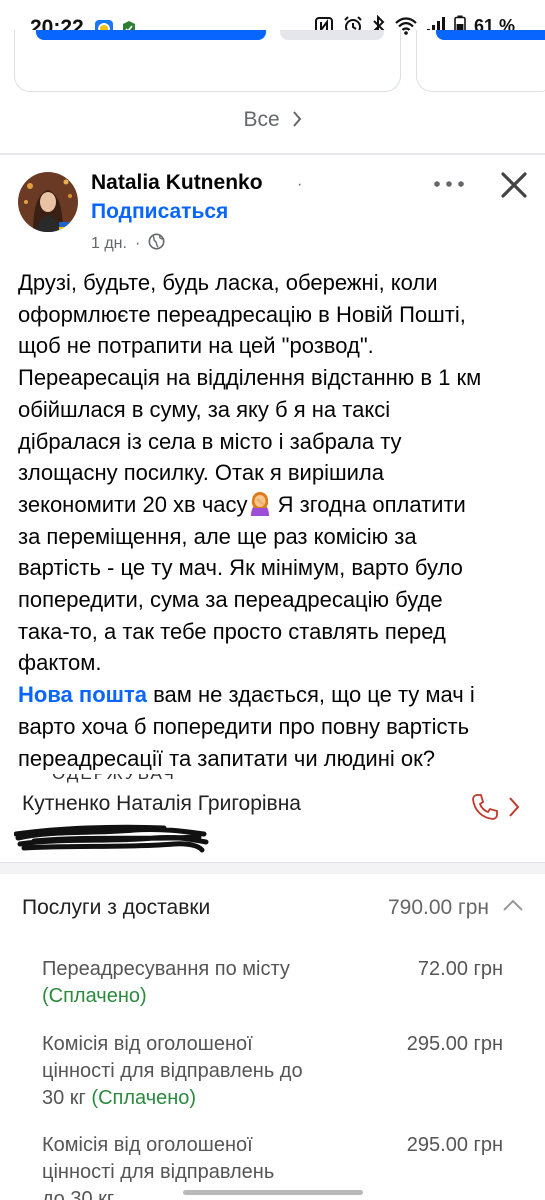 The image size is (545, 1200). Describe the element at coordinates (196, 346) in the screenshot. I see `post-line: щоб не потрапити на цей "розвод".` at that location.